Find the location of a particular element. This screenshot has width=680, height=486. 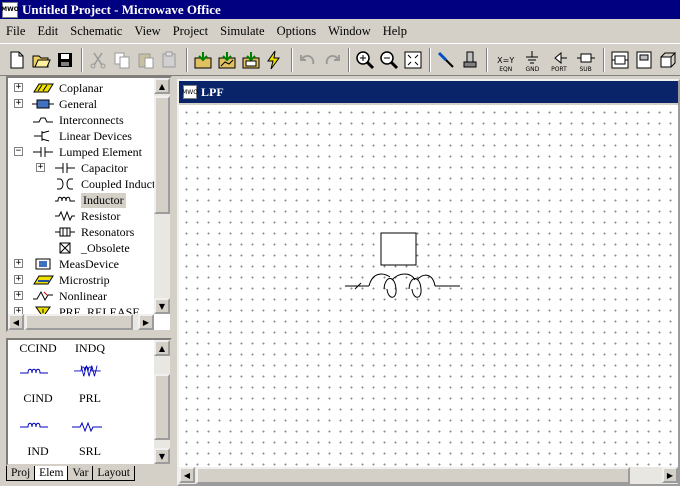

new-file-icon is located at coordinates (17, 59).